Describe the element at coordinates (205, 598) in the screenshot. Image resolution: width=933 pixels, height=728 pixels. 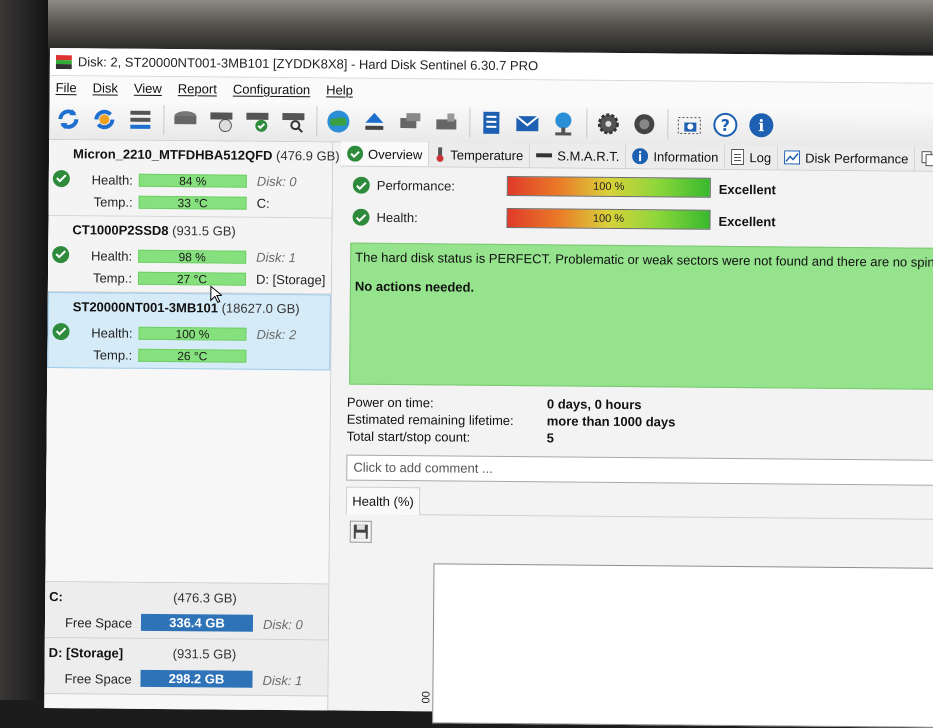
I see `volume-size: (476.3 GB)` at that location.